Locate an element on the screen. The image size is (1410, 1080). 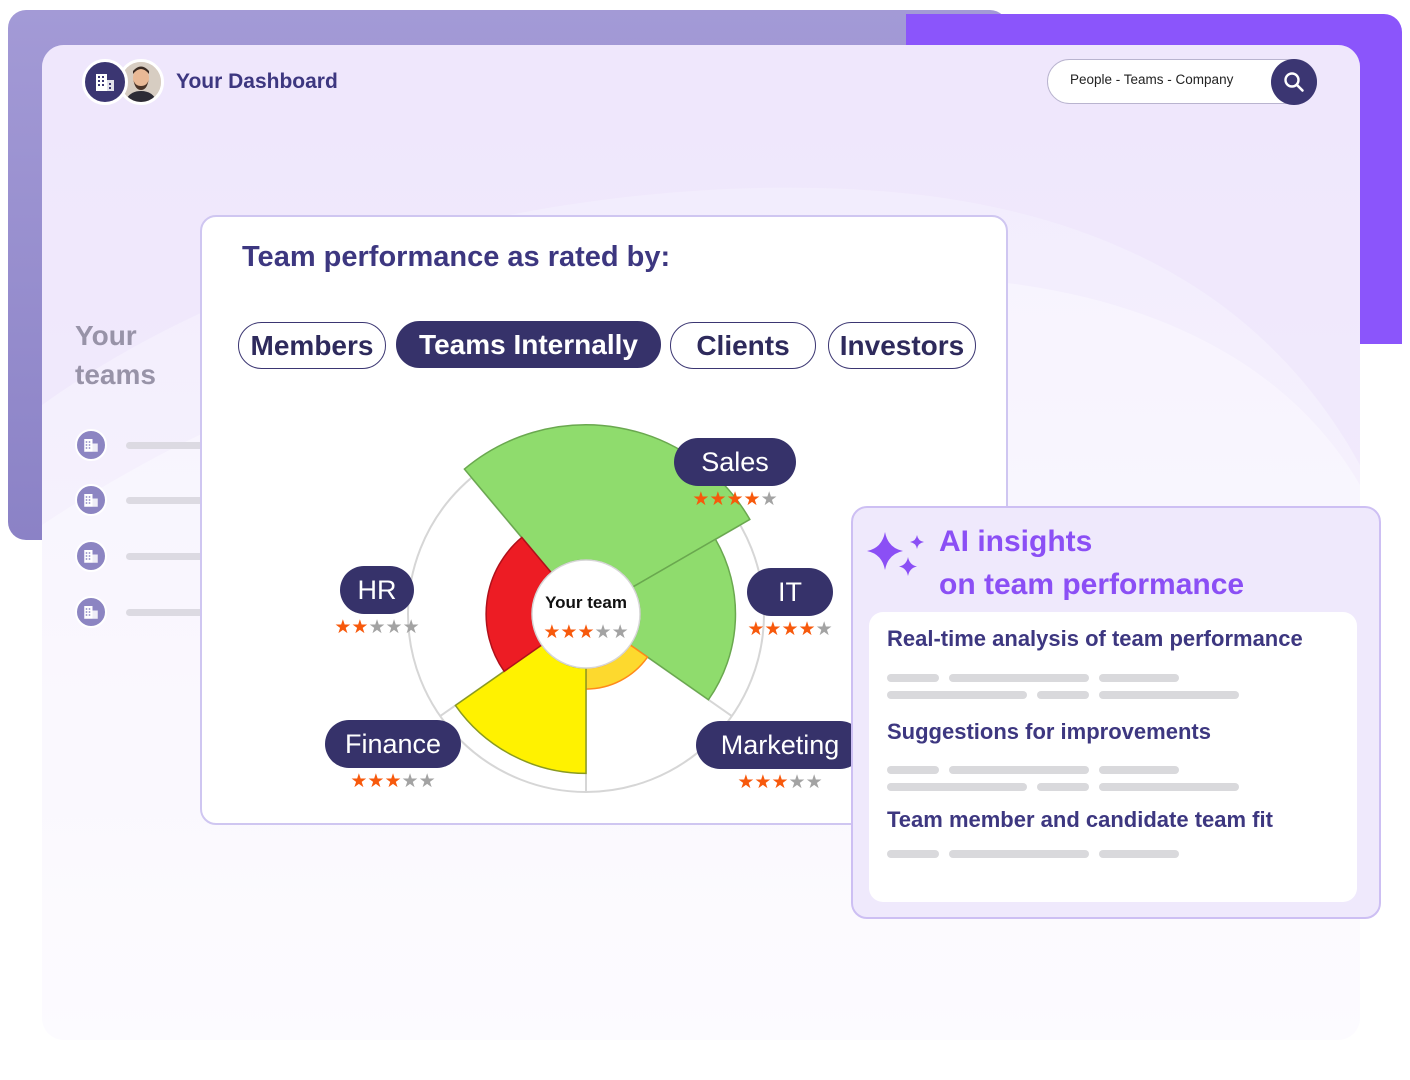
ai-title-line-2: on team performance is located at coordinates (1092, 584).